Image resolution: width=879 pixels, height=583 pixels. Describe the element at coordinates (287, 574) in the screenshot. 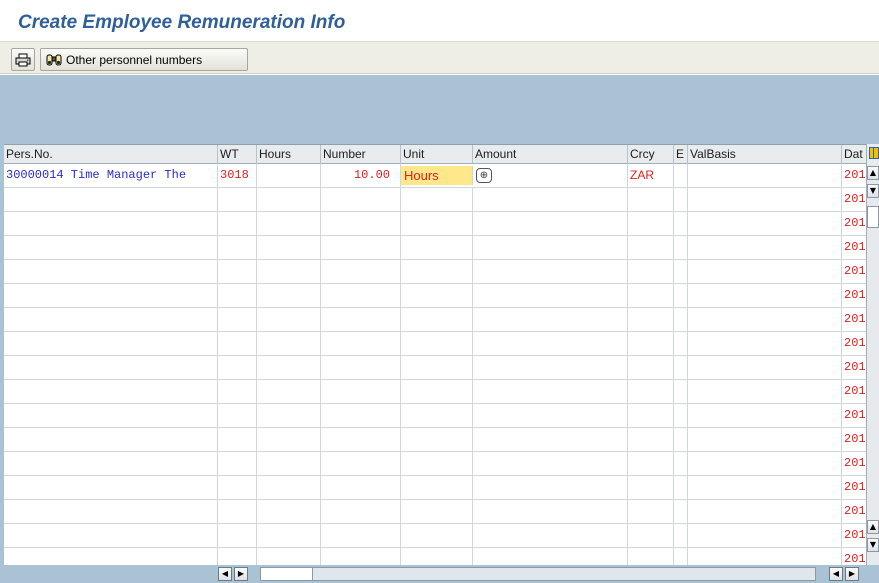

I see `horizontal-scroll-thumb` at that location.